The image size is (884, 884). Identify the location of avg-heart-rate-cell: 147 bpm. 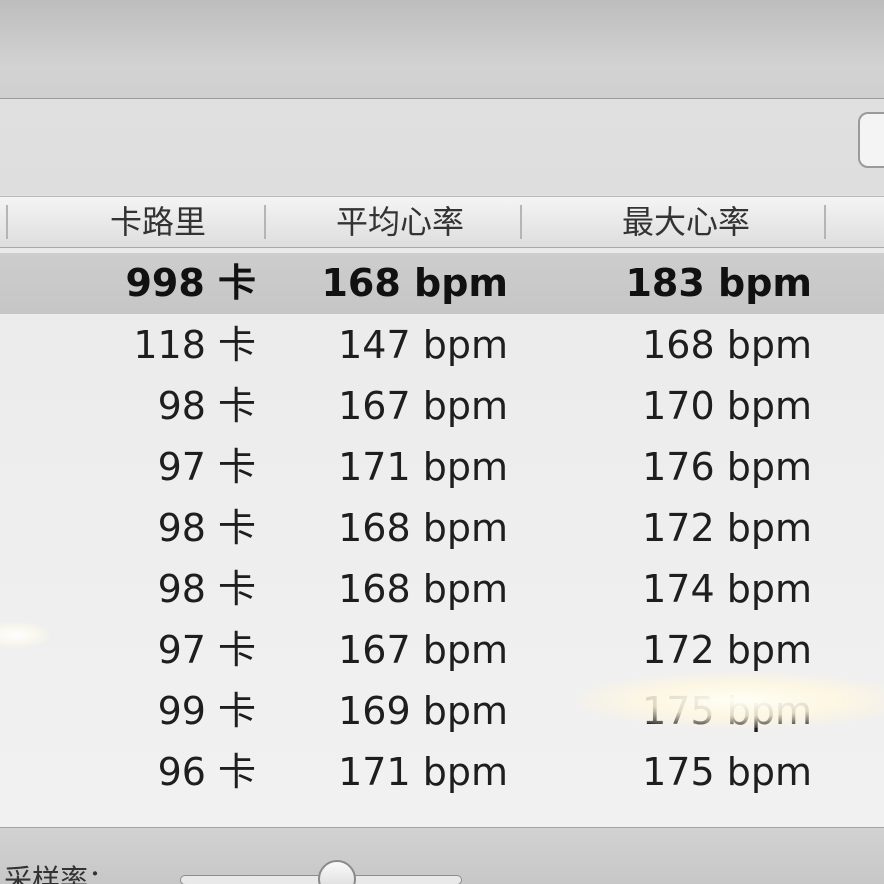
(423, 345).